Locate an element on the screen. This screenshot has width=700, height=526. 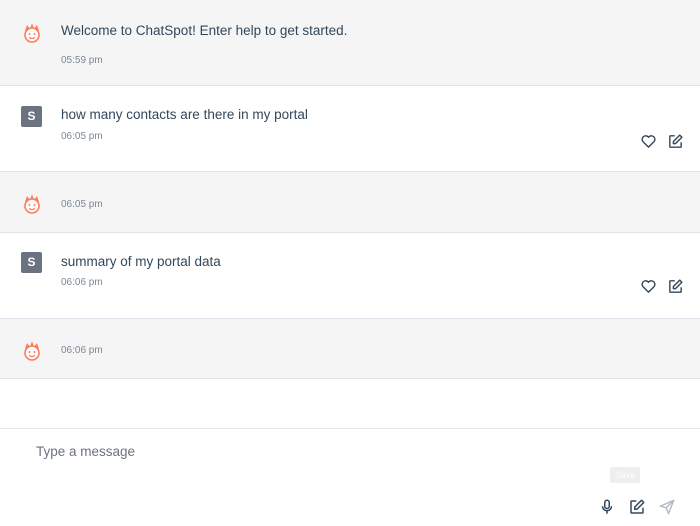
message-time: 05:59 pm is located at coordinates (82, 60).